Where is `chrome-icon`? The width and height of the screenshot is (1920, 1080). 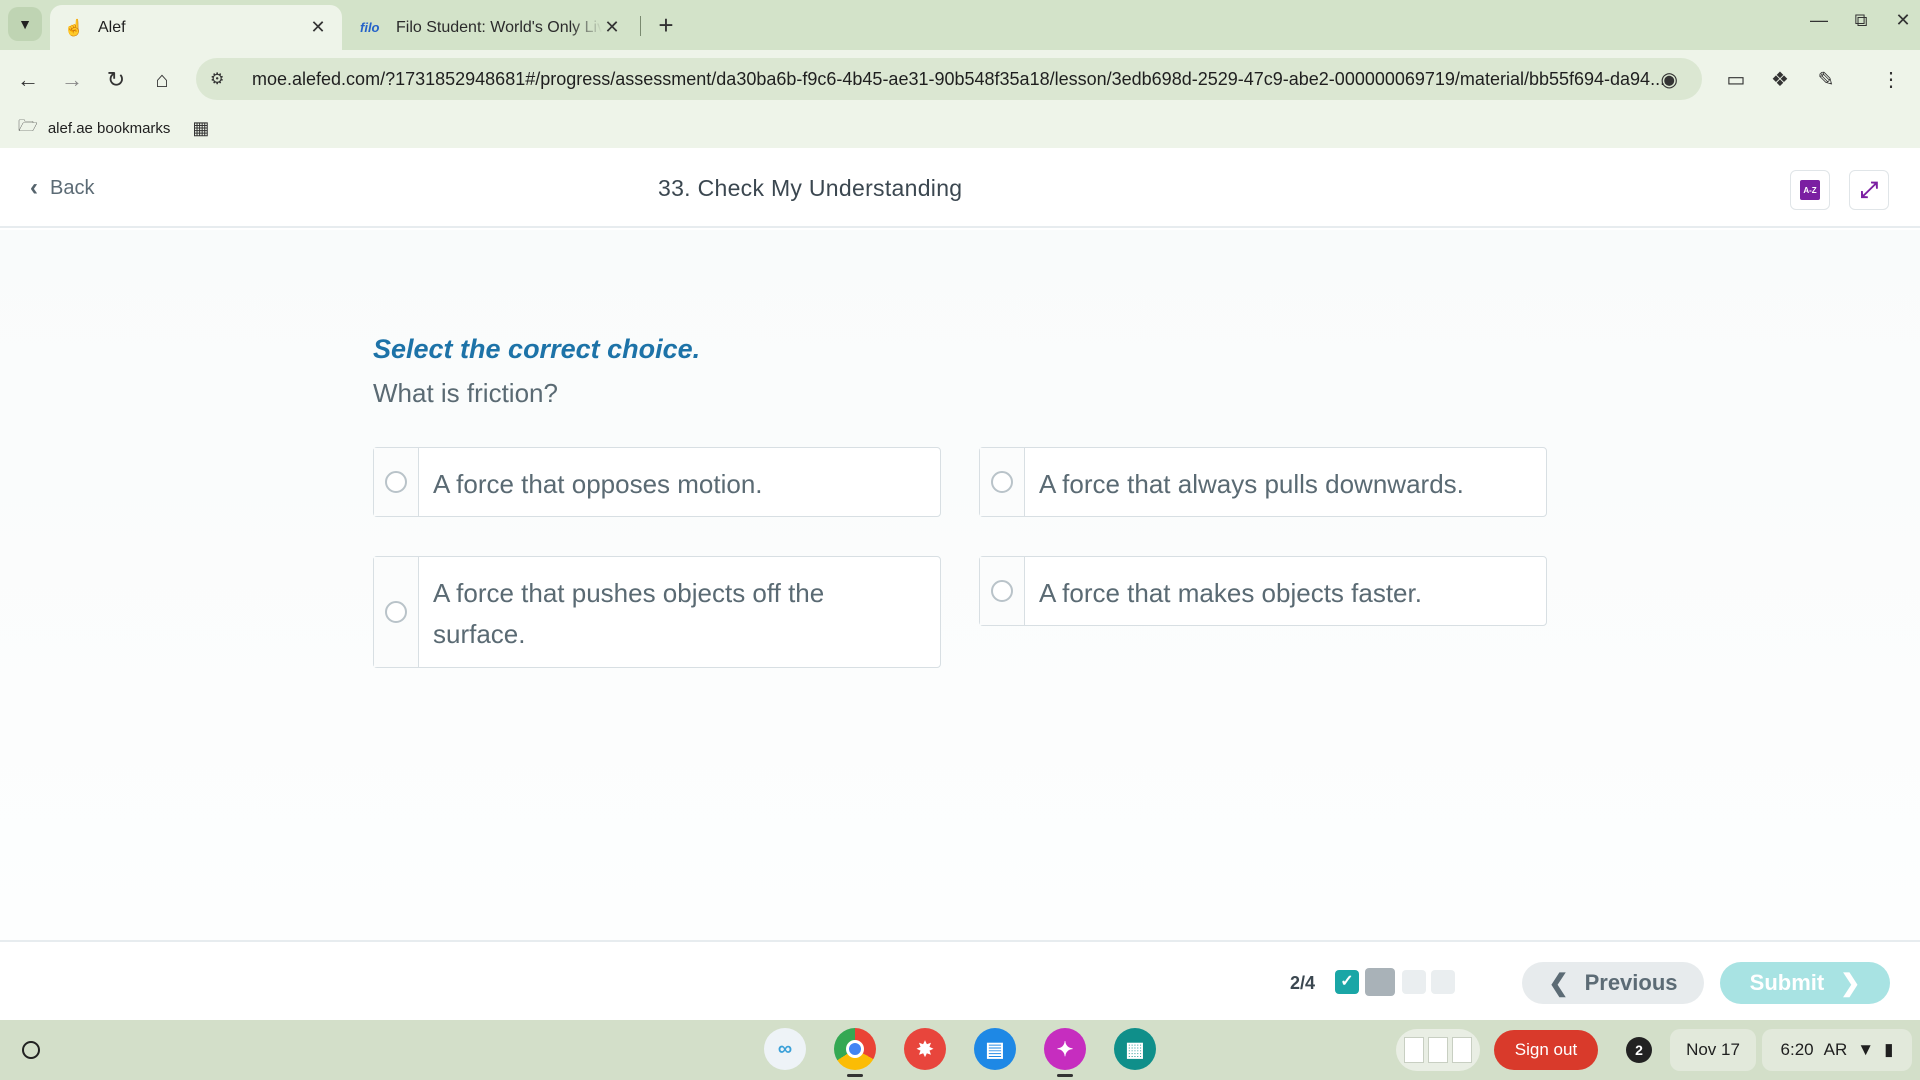
chrome-icon is located at coordinates (855, 1049).